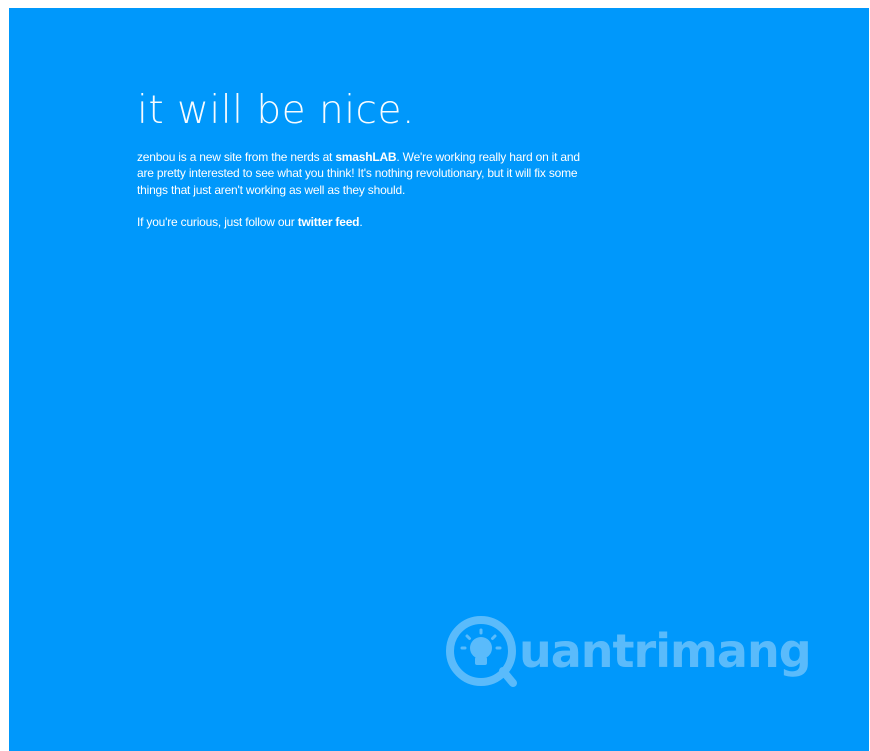 This screenshot has width=870, height=751. I want to click on twitter-feed-link: twitter feed, so click(329, 222).